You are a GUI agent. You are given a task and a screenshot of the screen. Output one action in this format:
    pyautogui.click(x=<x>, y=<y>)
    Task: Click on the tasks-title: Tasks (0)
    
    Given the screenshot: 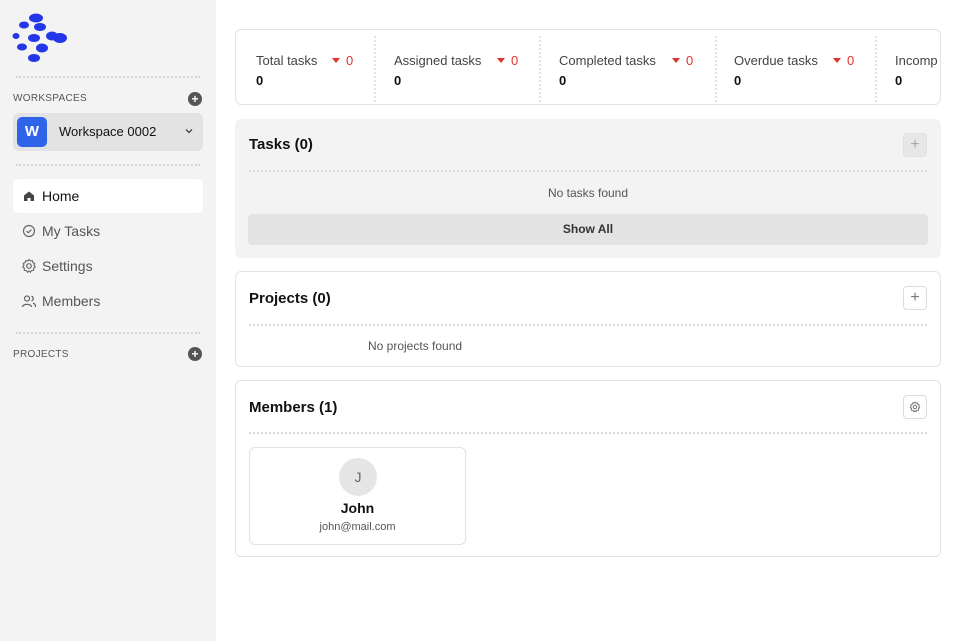 What is the action you would take?
    pyautogui.click(x=281, y=144)
    